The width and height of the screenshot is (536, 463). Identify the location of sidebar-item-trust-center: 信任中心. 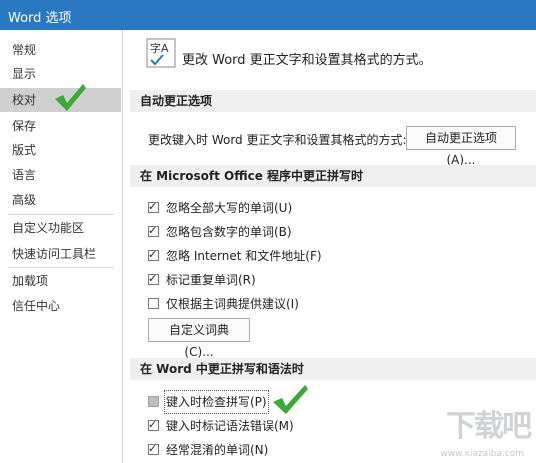
(60, 306).